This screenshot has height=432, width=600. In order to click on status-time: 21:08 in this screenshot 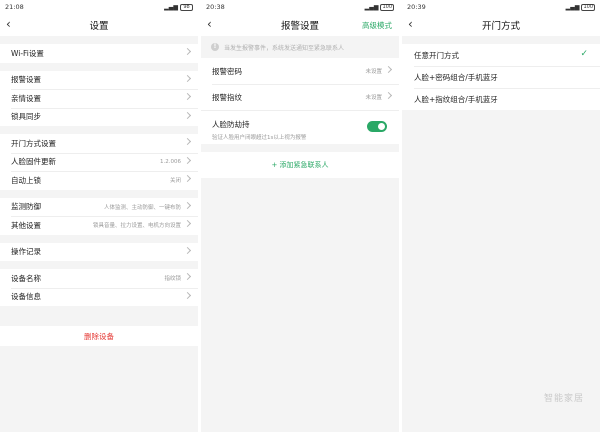, I will do `click(14, 7)`.